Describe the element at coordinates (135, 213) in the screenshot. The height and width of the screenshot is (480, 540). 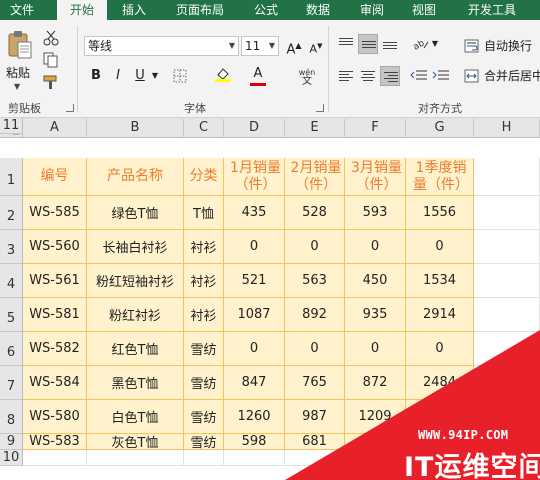
I see `table-cell: 绿色T恤` at that location.